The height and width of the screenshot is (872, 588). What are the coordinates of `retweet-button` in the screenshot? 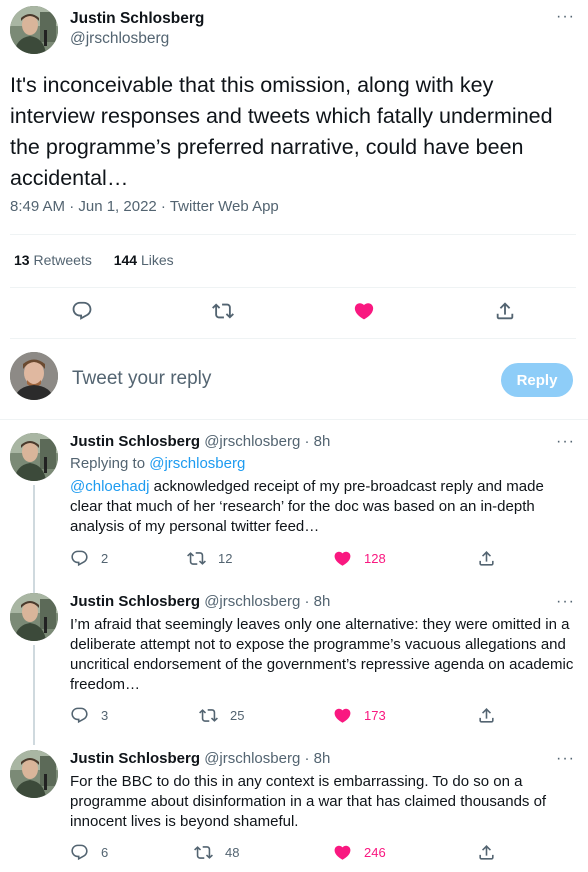 It's located at (223, 311).